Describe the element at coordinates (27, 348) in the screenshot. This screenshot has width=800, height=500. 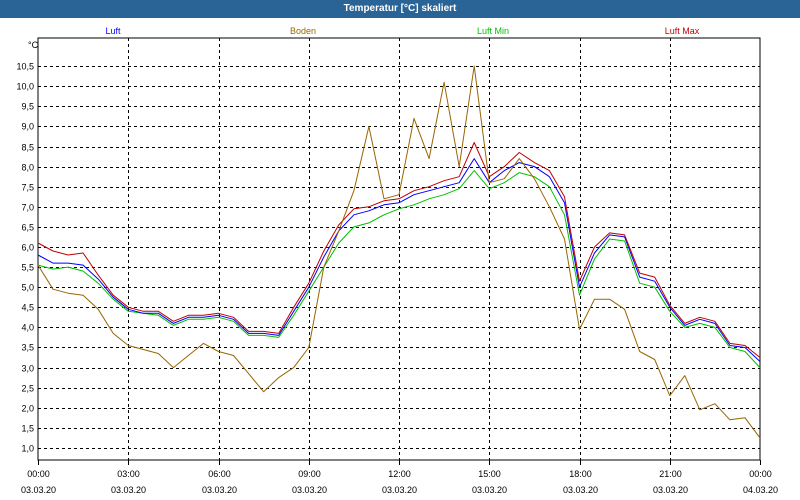
I see `y-tick-label: 3,5` at that location.